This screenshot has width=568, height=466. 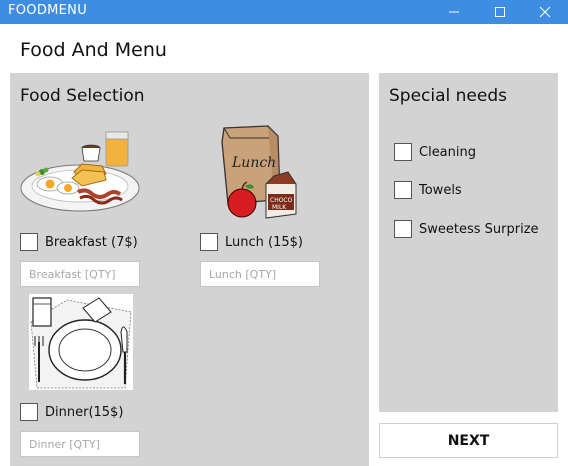 What do you see at coordinates (253, 163) in the screenshot?
I see `svg-text: Lunch` at bounding box center [253, 163].